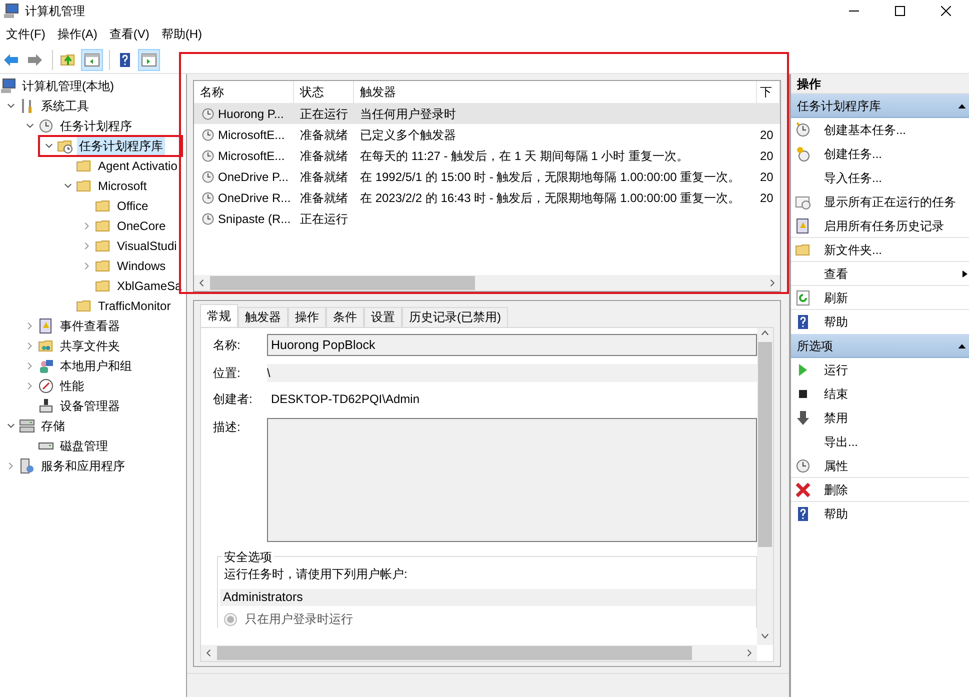 This screenshot has width=969, height=699. What do you see at coordinates (803, 490) in the screenshot?
I see `delete-icon` at bounding box center [803, 490].